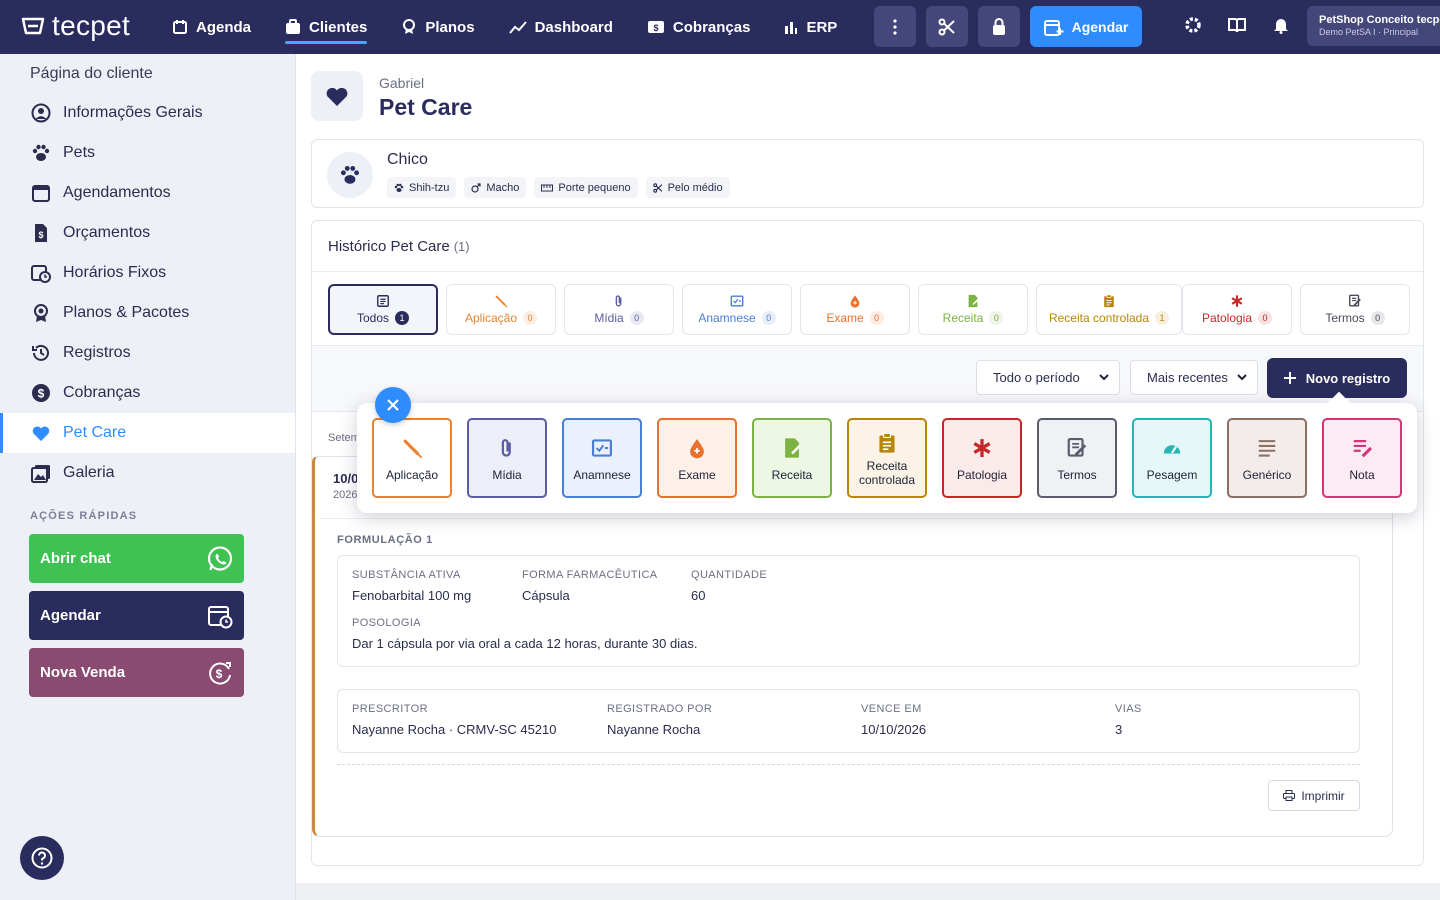 The height and width of the screenshot is (900, 1440). Describe the element at coordinates (1109, 309) in the screenshot. I see `filter-tab-6: Receita controlada 1` at that location.